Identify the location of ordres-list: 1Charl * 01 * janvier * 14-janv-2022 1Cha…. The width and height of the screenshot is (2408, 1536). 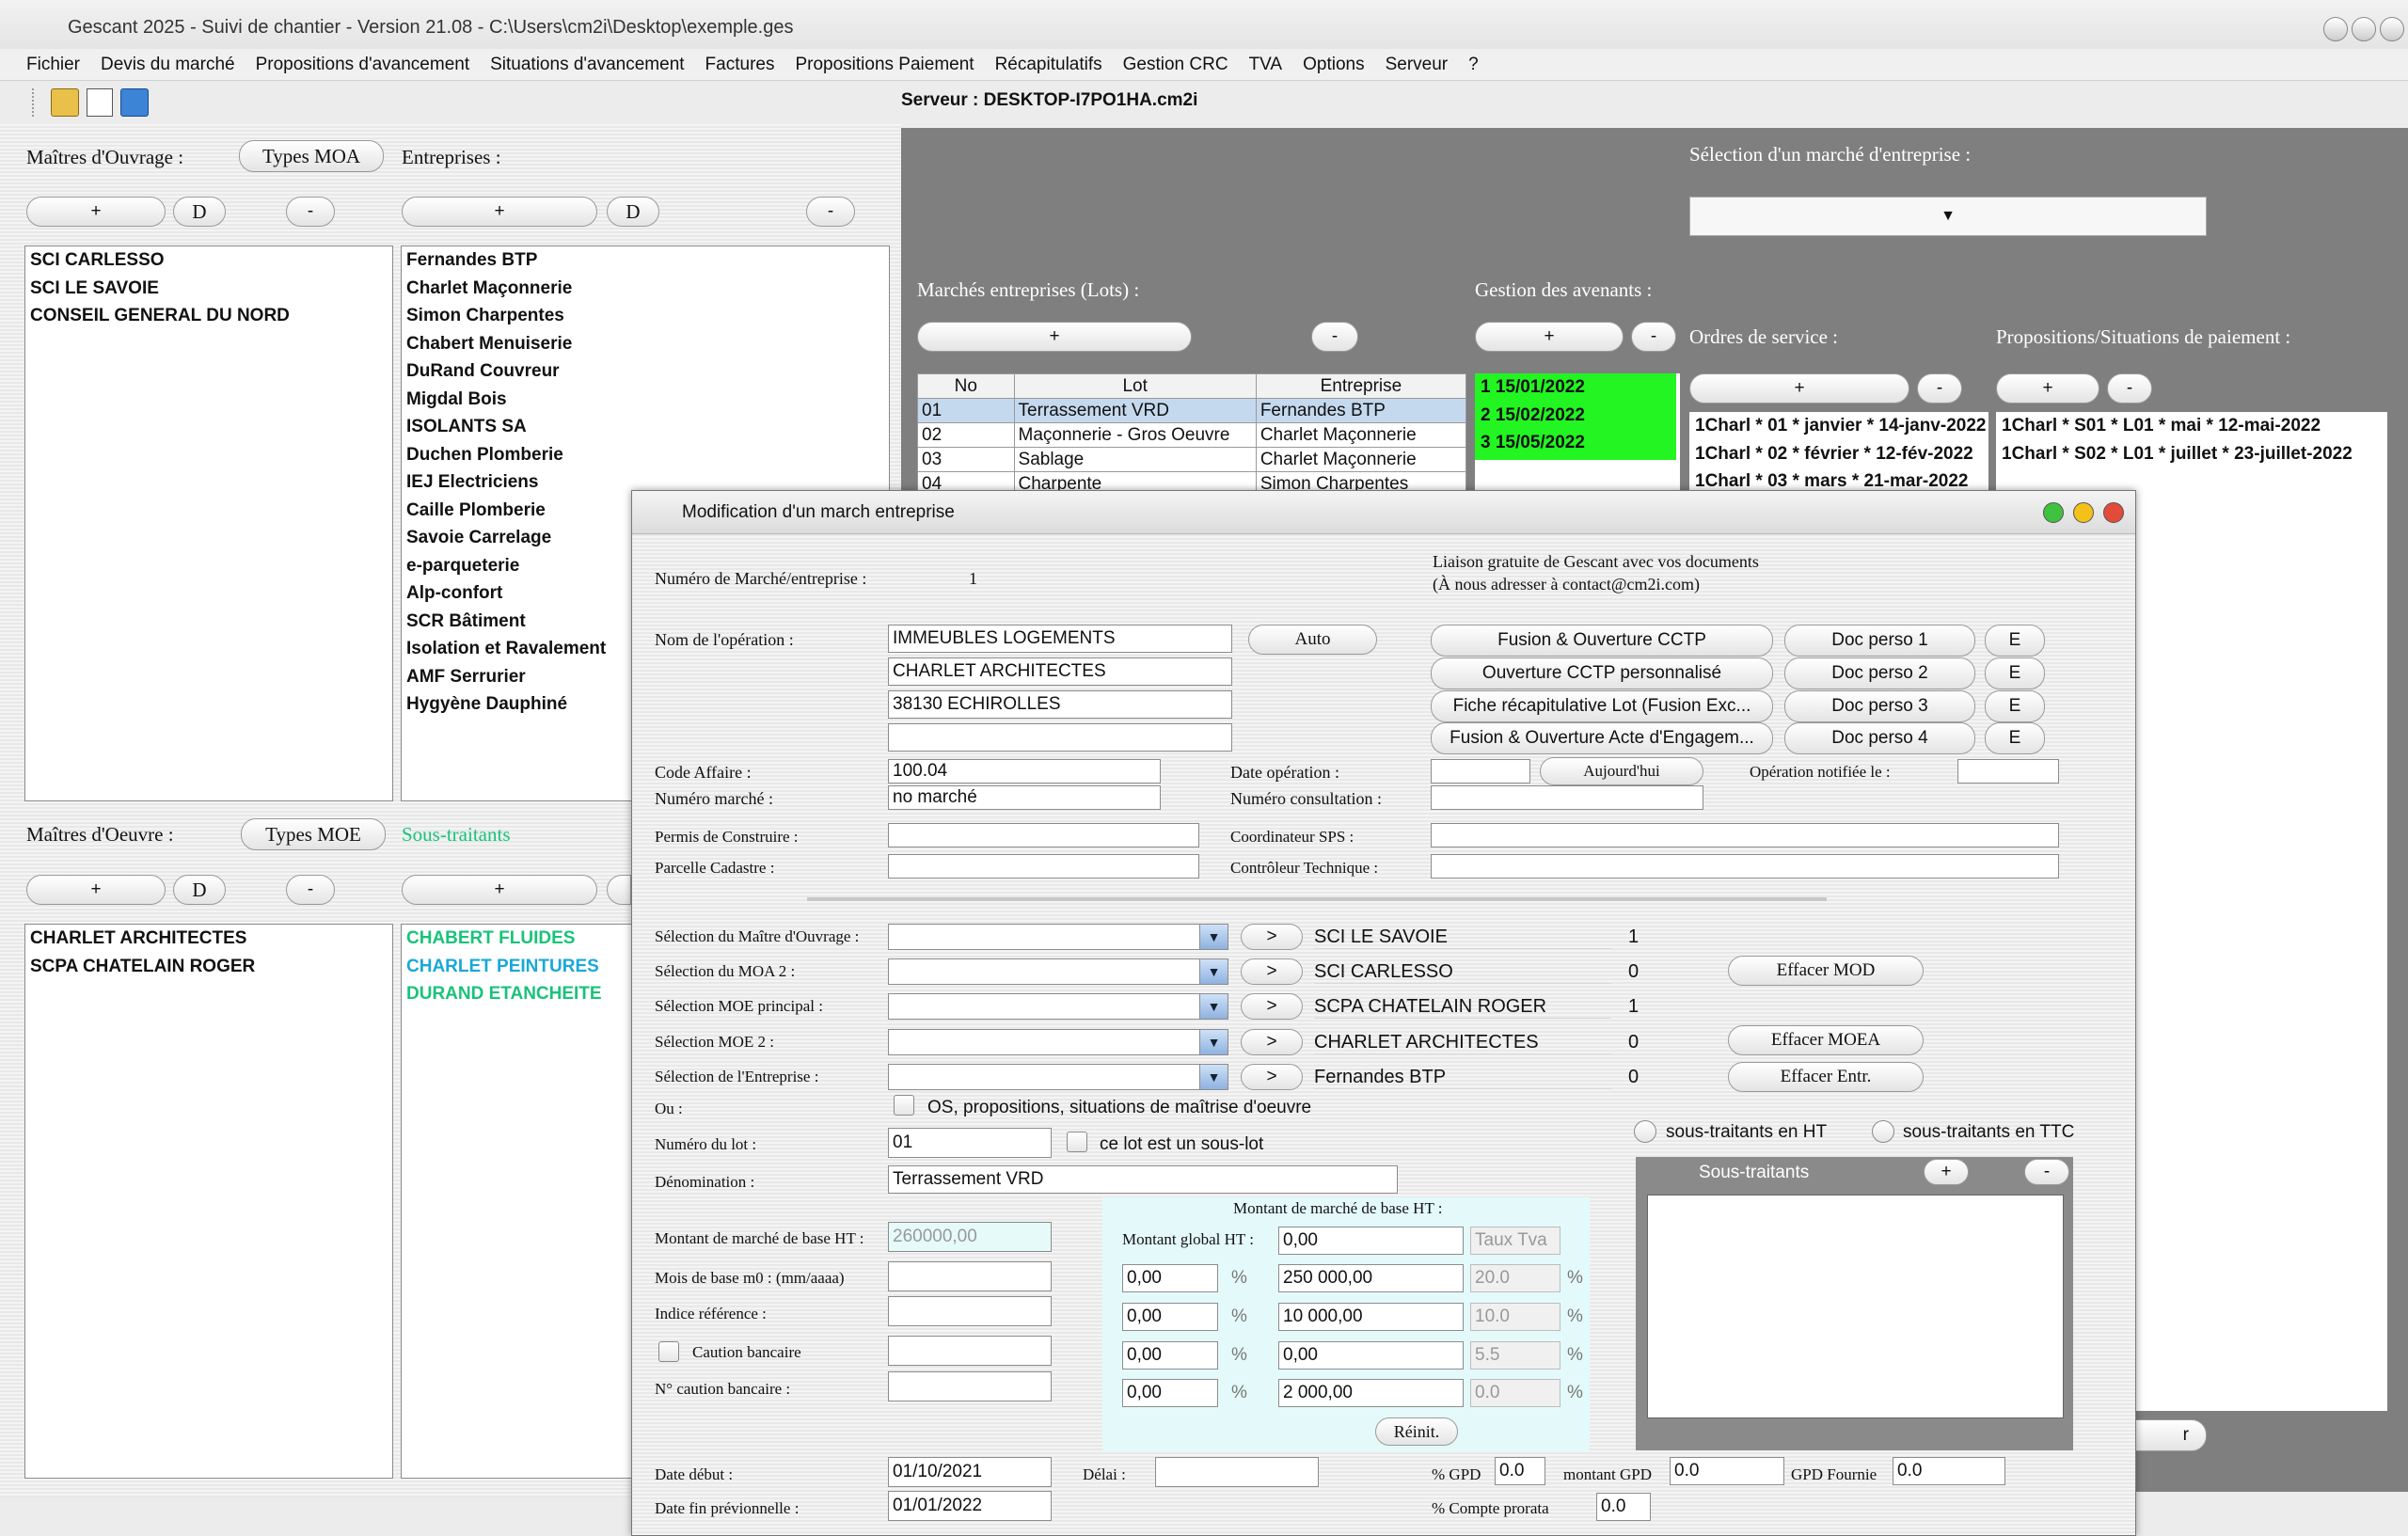
(1839, 455).